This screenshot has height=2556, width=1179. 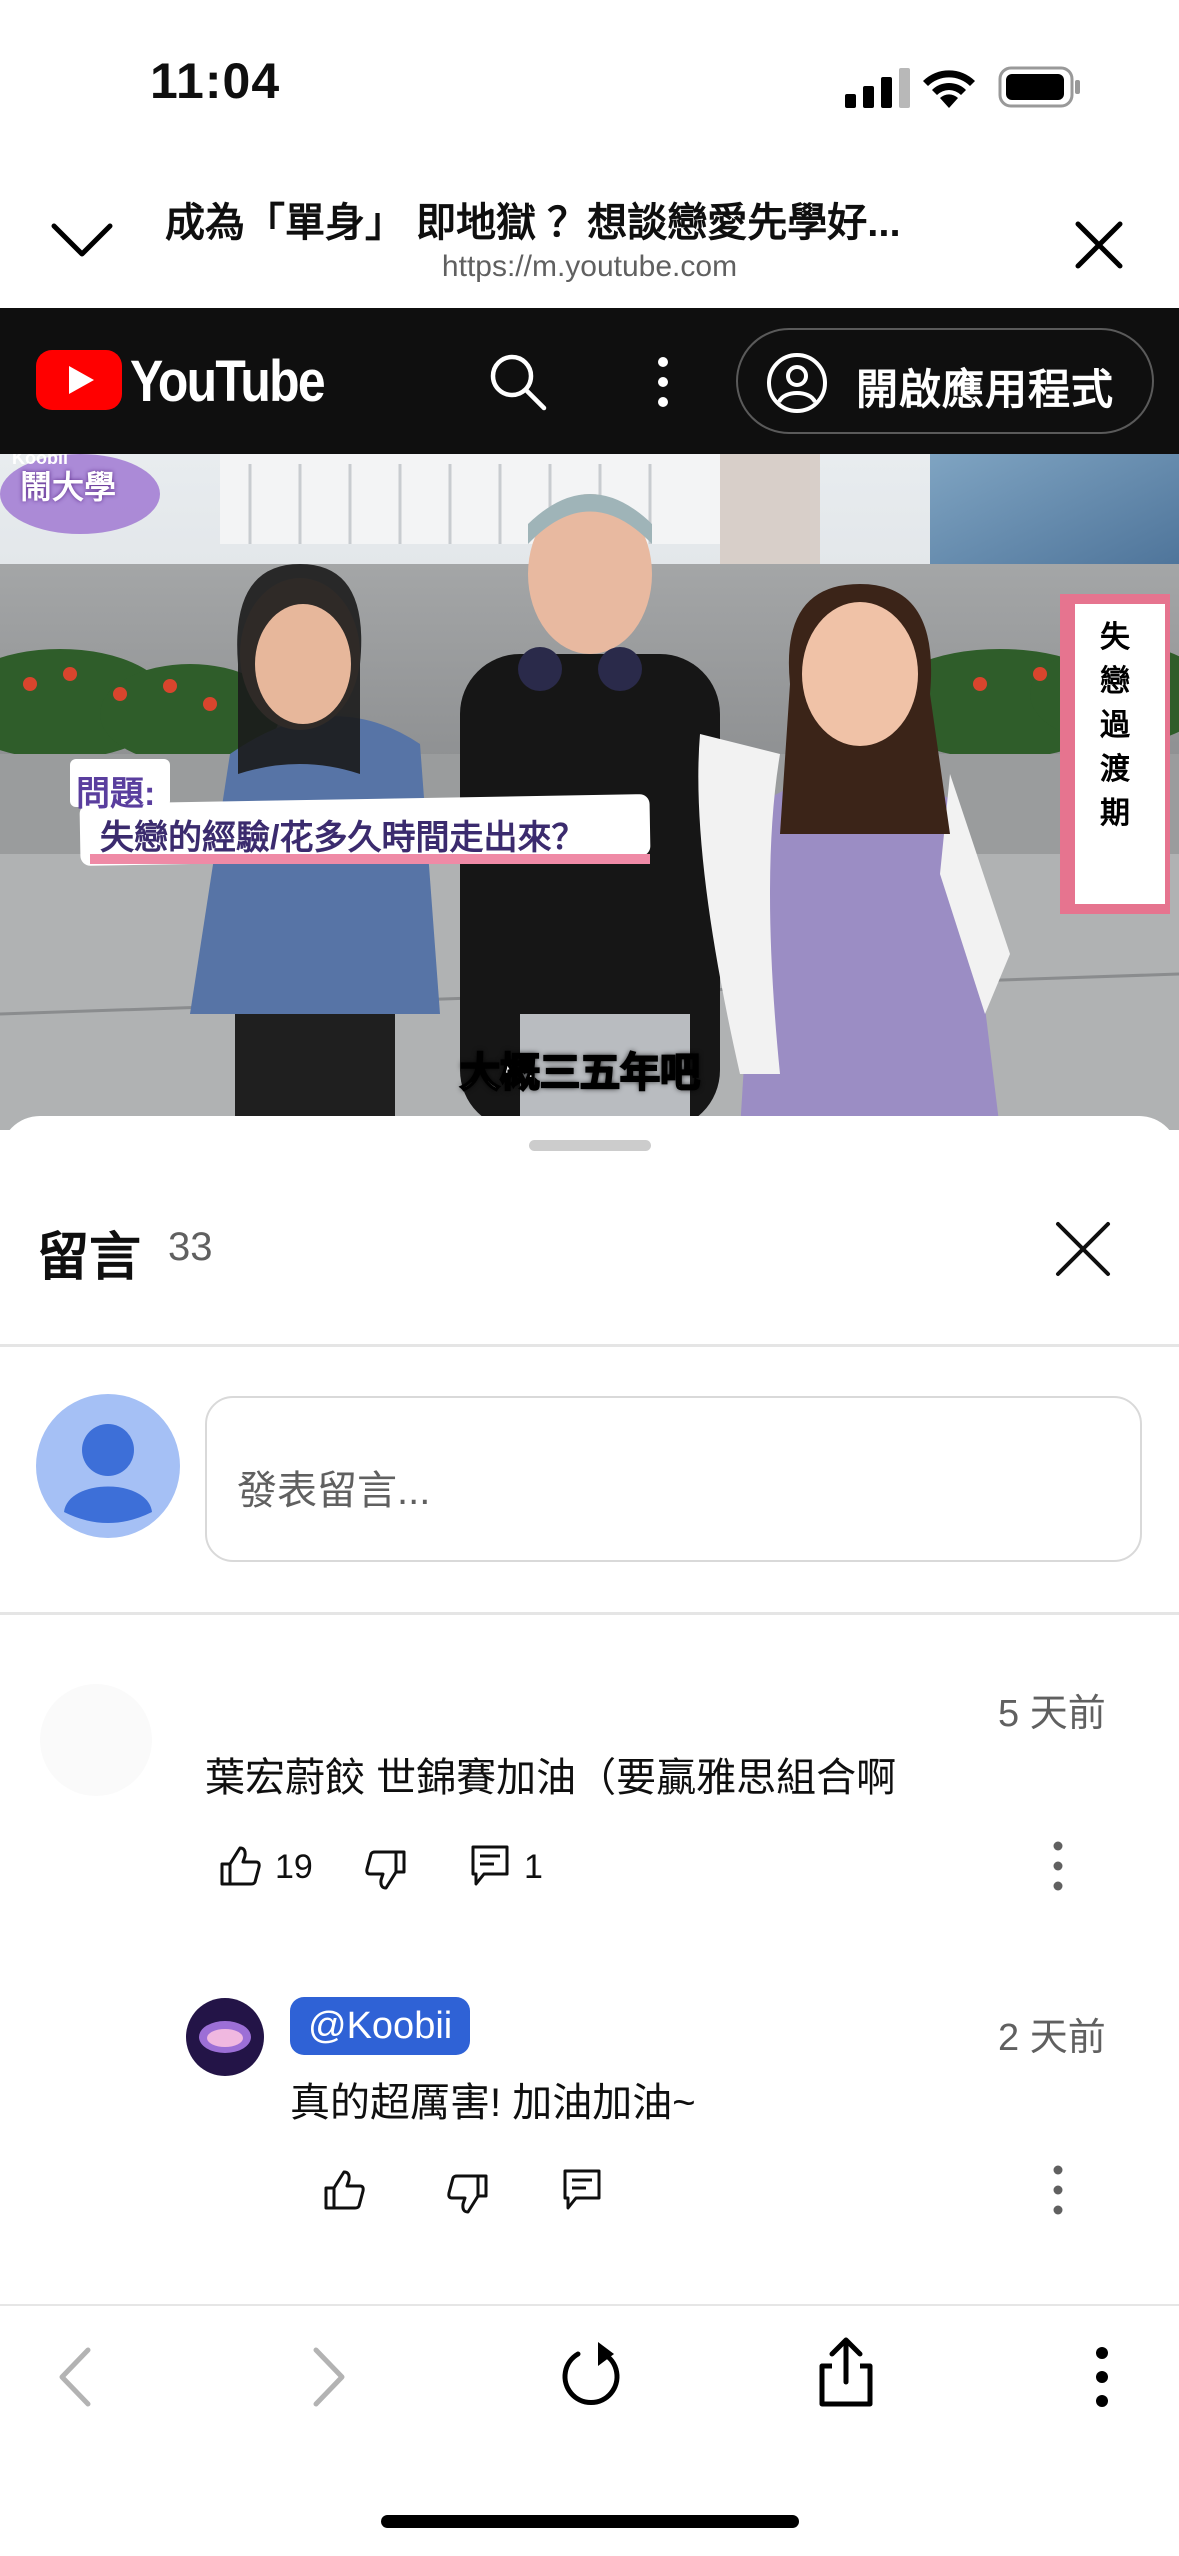 I want to click on search-icon, so click(x=518, y=382).